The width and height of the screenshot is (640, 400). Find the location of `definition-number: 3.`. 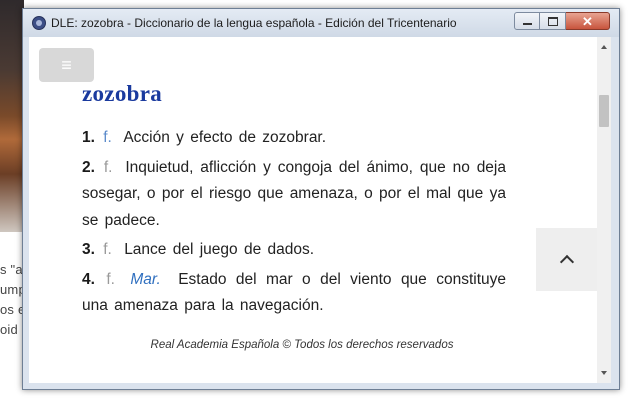

definition-number: 3. is located at coordinates (88, 249).